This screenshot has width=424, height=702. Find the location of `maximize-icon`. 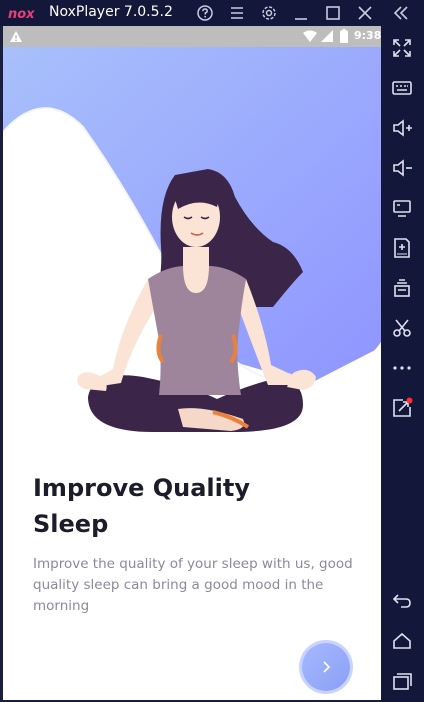

maximize-icon is located at coordinates (333, 13).